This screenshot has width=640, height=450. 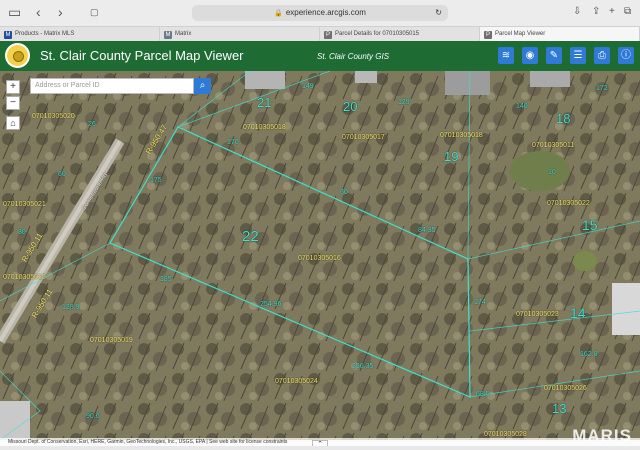 I want to click on tab-label: Parcel Details for 07010305015, so click(x=377, y=34).